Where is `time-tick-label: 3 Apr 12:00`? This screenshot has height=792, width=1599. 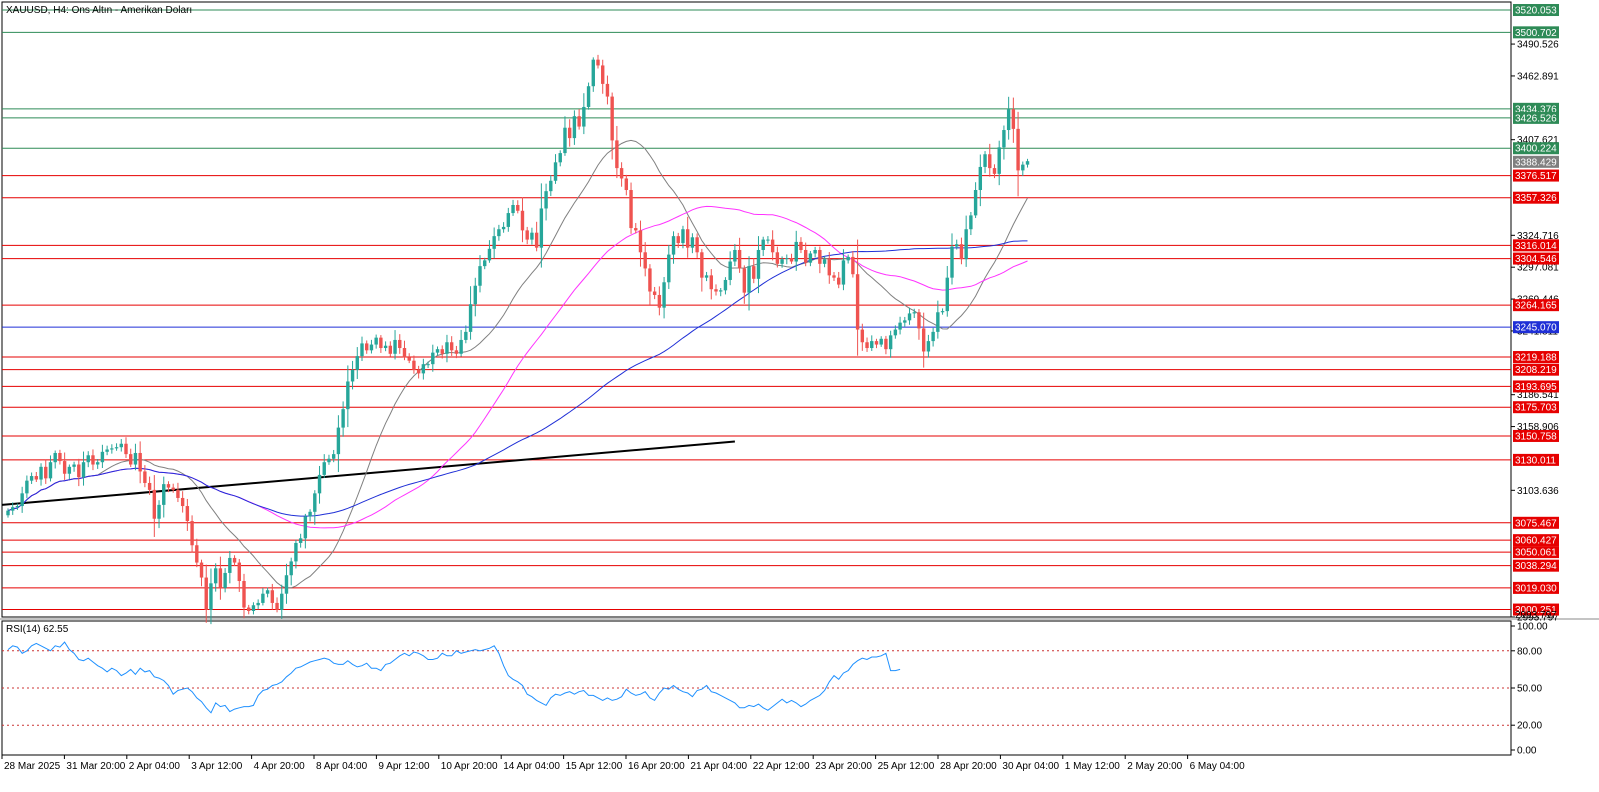 time-tick-label: 3 Apr 12:00 is located at coordinates (217, 766).